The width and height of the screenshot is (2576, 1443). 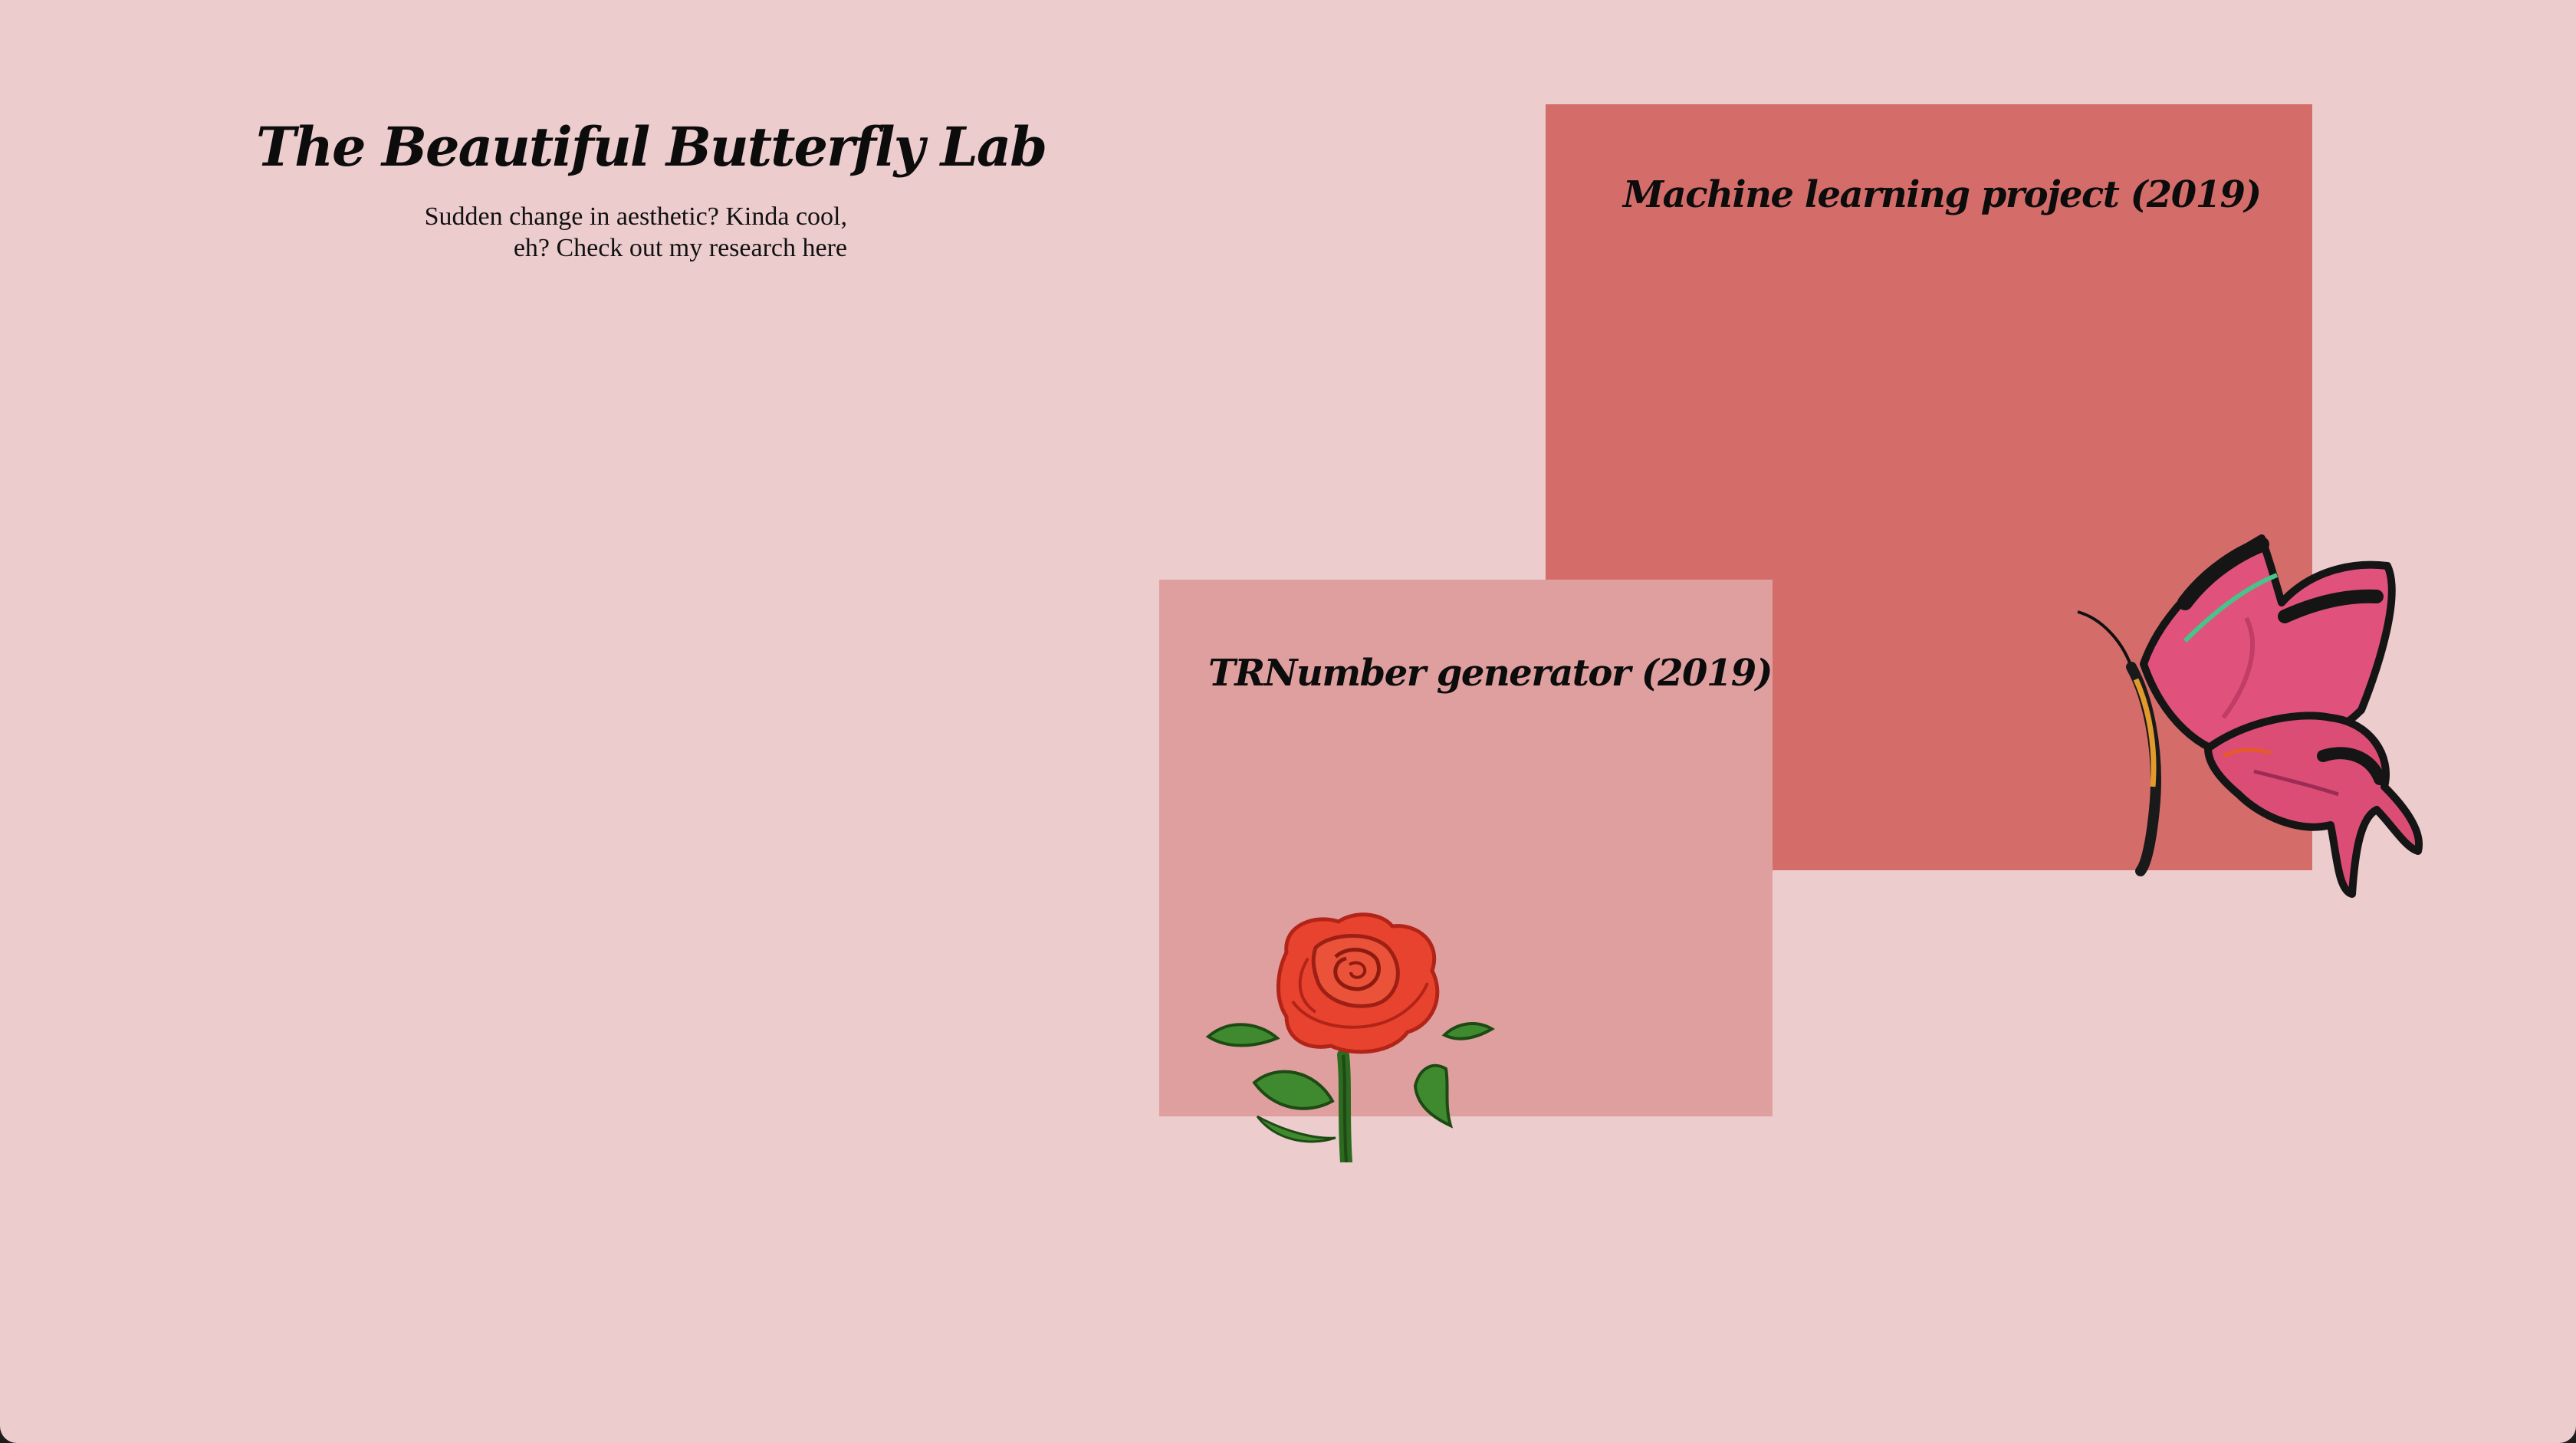 What do you see at coordinates (652, 147) in the screenshot?
I see `site-title: The Beautiful Butterfly Lab` at bounding box center [652, 147].